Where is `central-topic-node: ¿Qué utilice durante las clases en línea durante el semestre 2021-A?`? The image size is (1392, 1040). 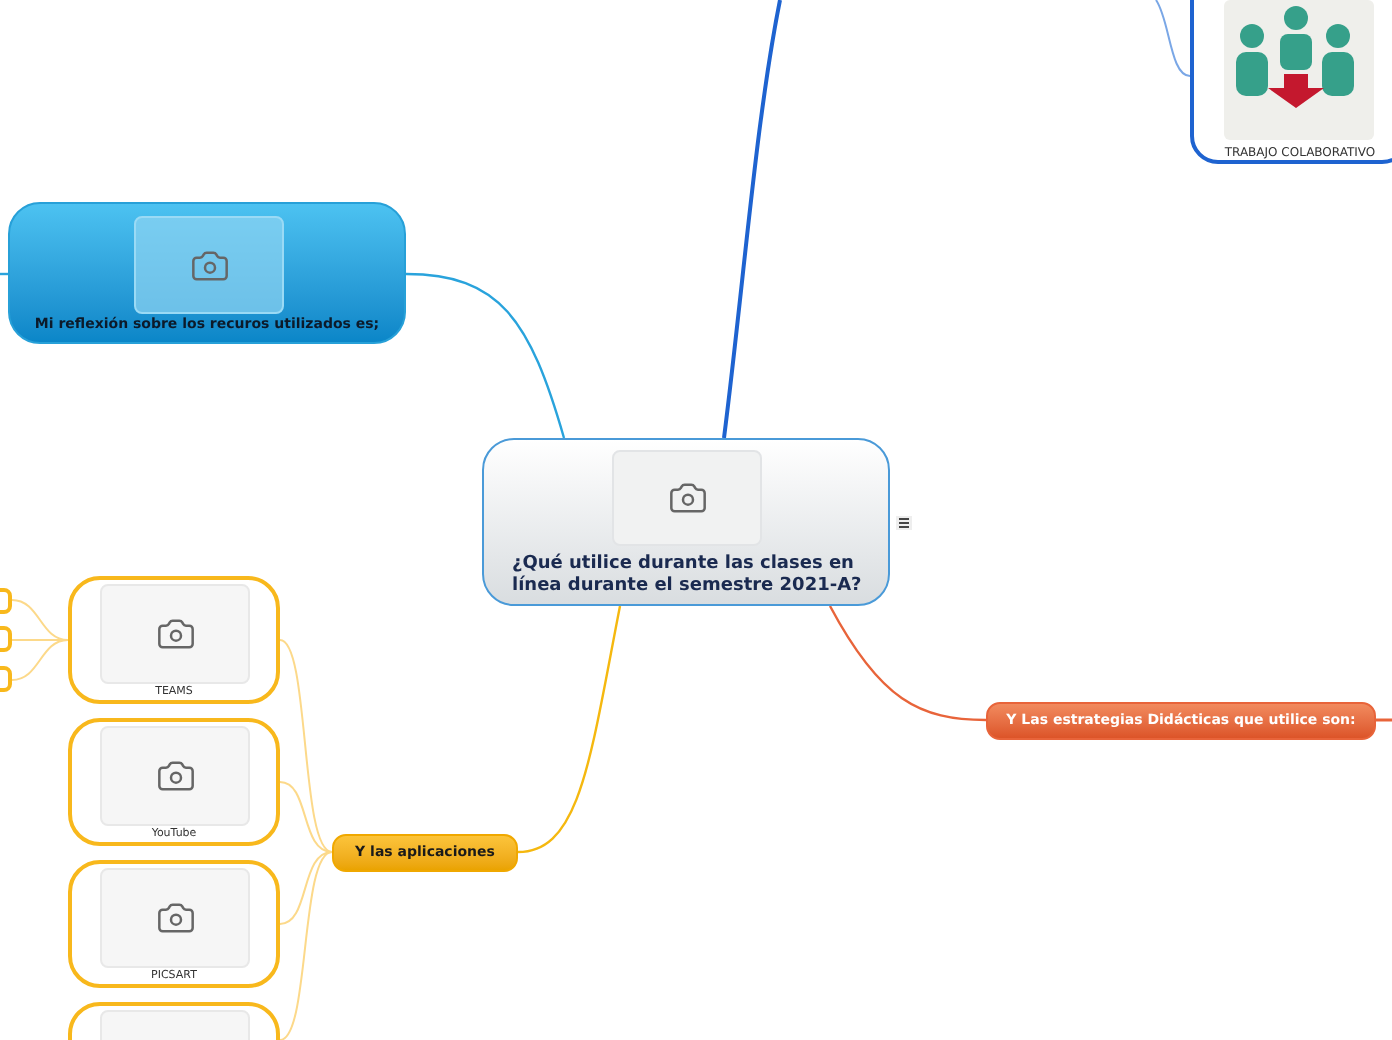 central-topic-node: ¿Qué utilice durante las clases en línea durante el semestre 2021-A? is located at coordinates (686, 522).